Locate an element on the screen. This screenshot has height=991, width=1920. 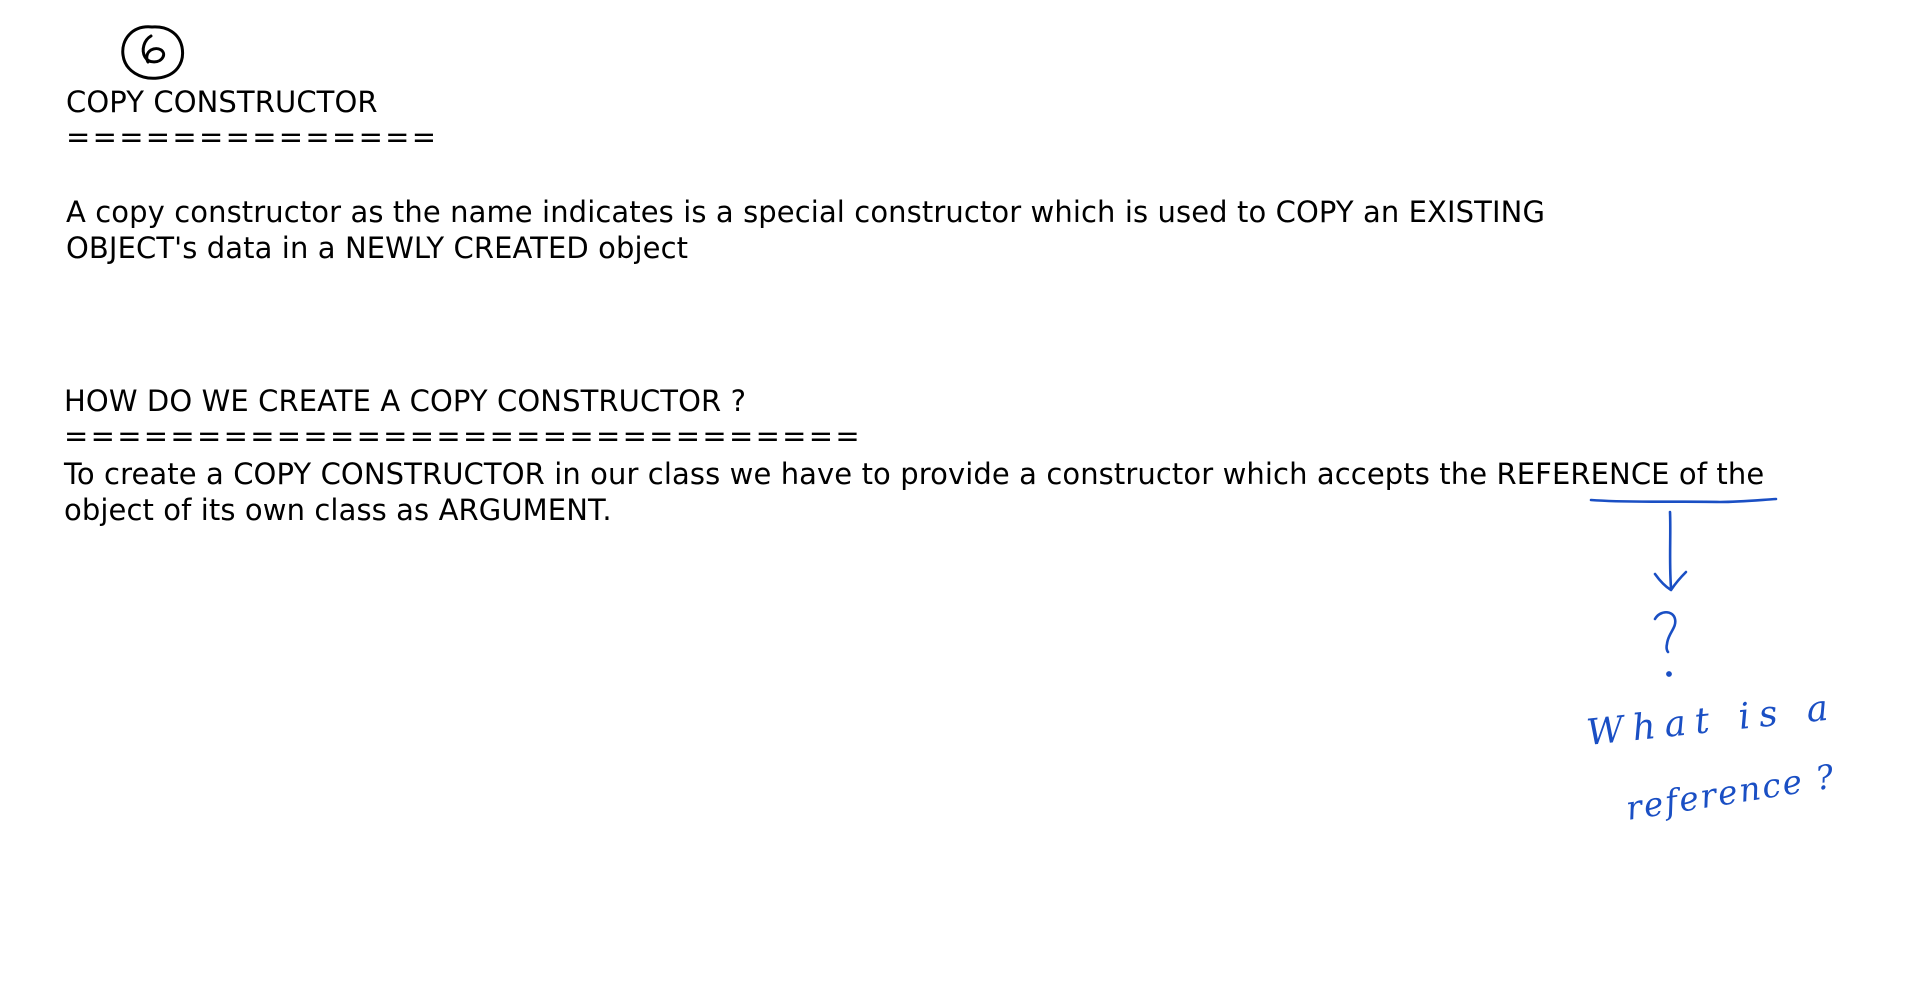
page-number-digit is located at coordinates (153, 49).